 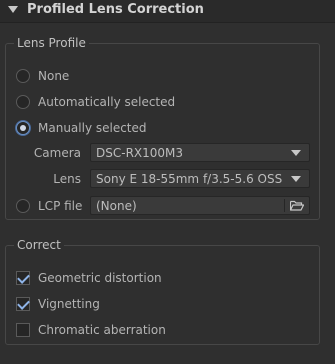 What do you see at coordinates (92, 128) in the screenshot?
I see `radio-manual-label: Manually selected` at bounding box center [92, 128].